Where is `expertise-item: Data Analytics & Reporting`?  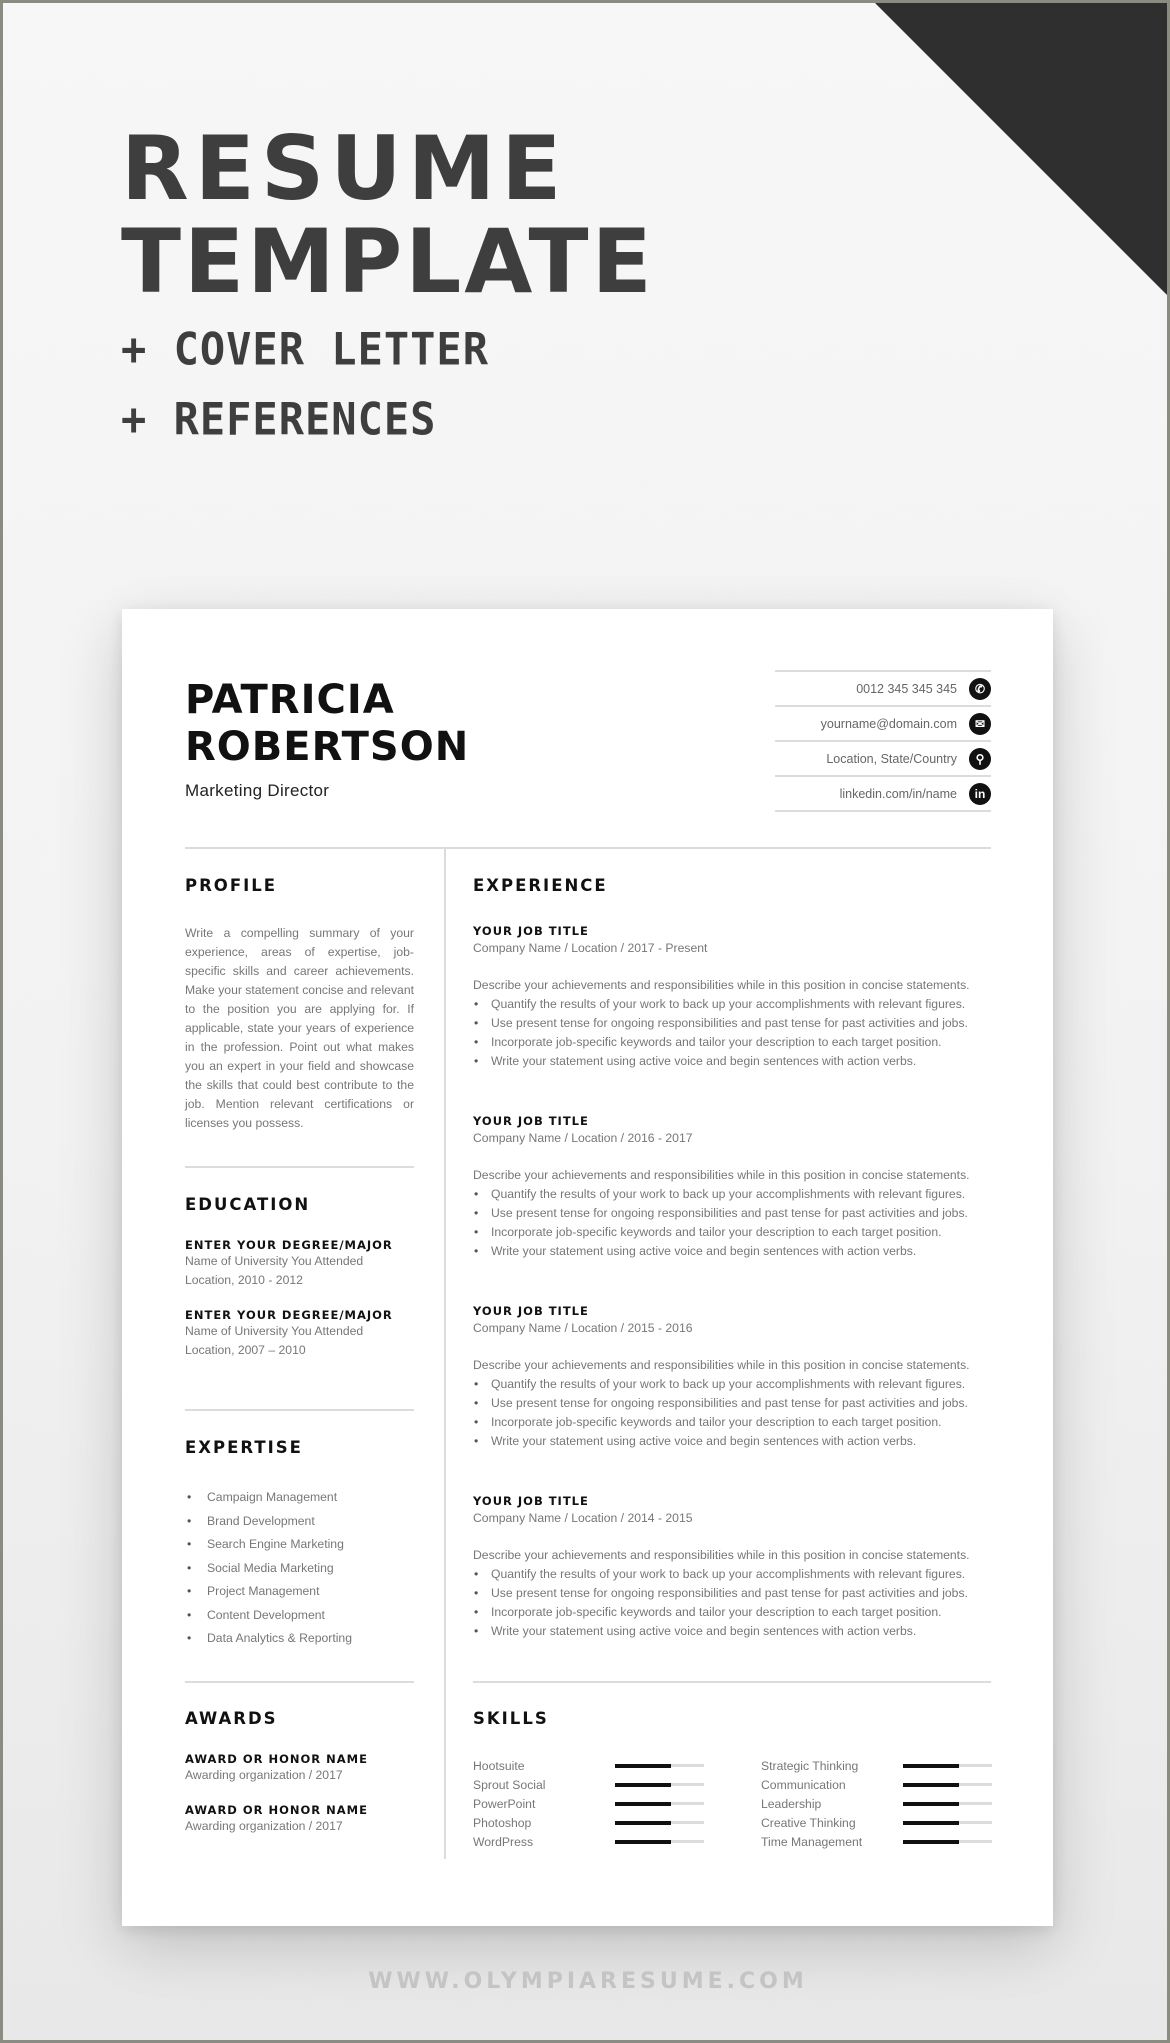
expertise-item: Data Analytics & Reporting is located at coordinates (299, 1639).